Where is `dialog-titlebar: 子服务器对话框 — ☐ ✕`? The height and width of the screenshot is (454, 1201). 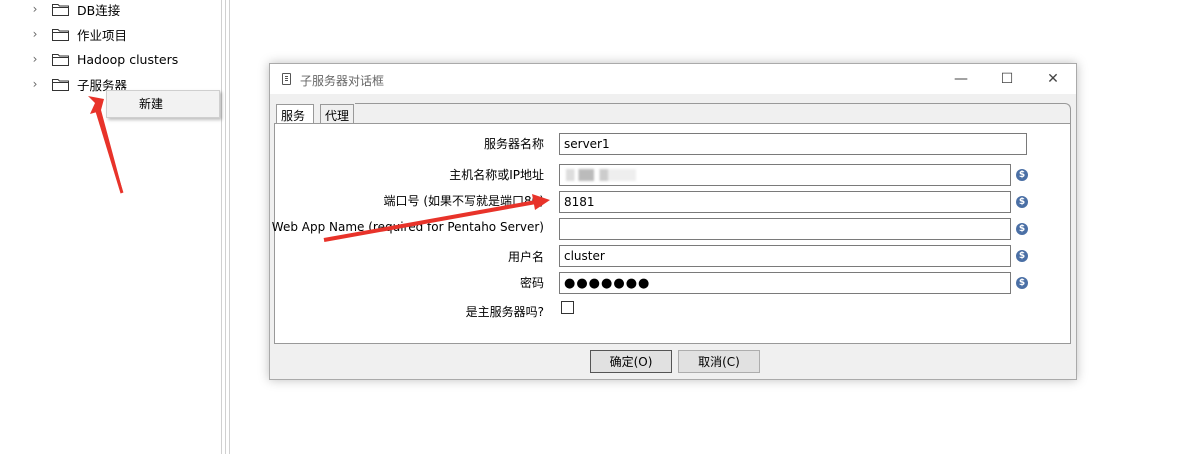
dialog-titlebar: 子服务器对话框 — ☐ ✕ is located at coordinates (673, 79).